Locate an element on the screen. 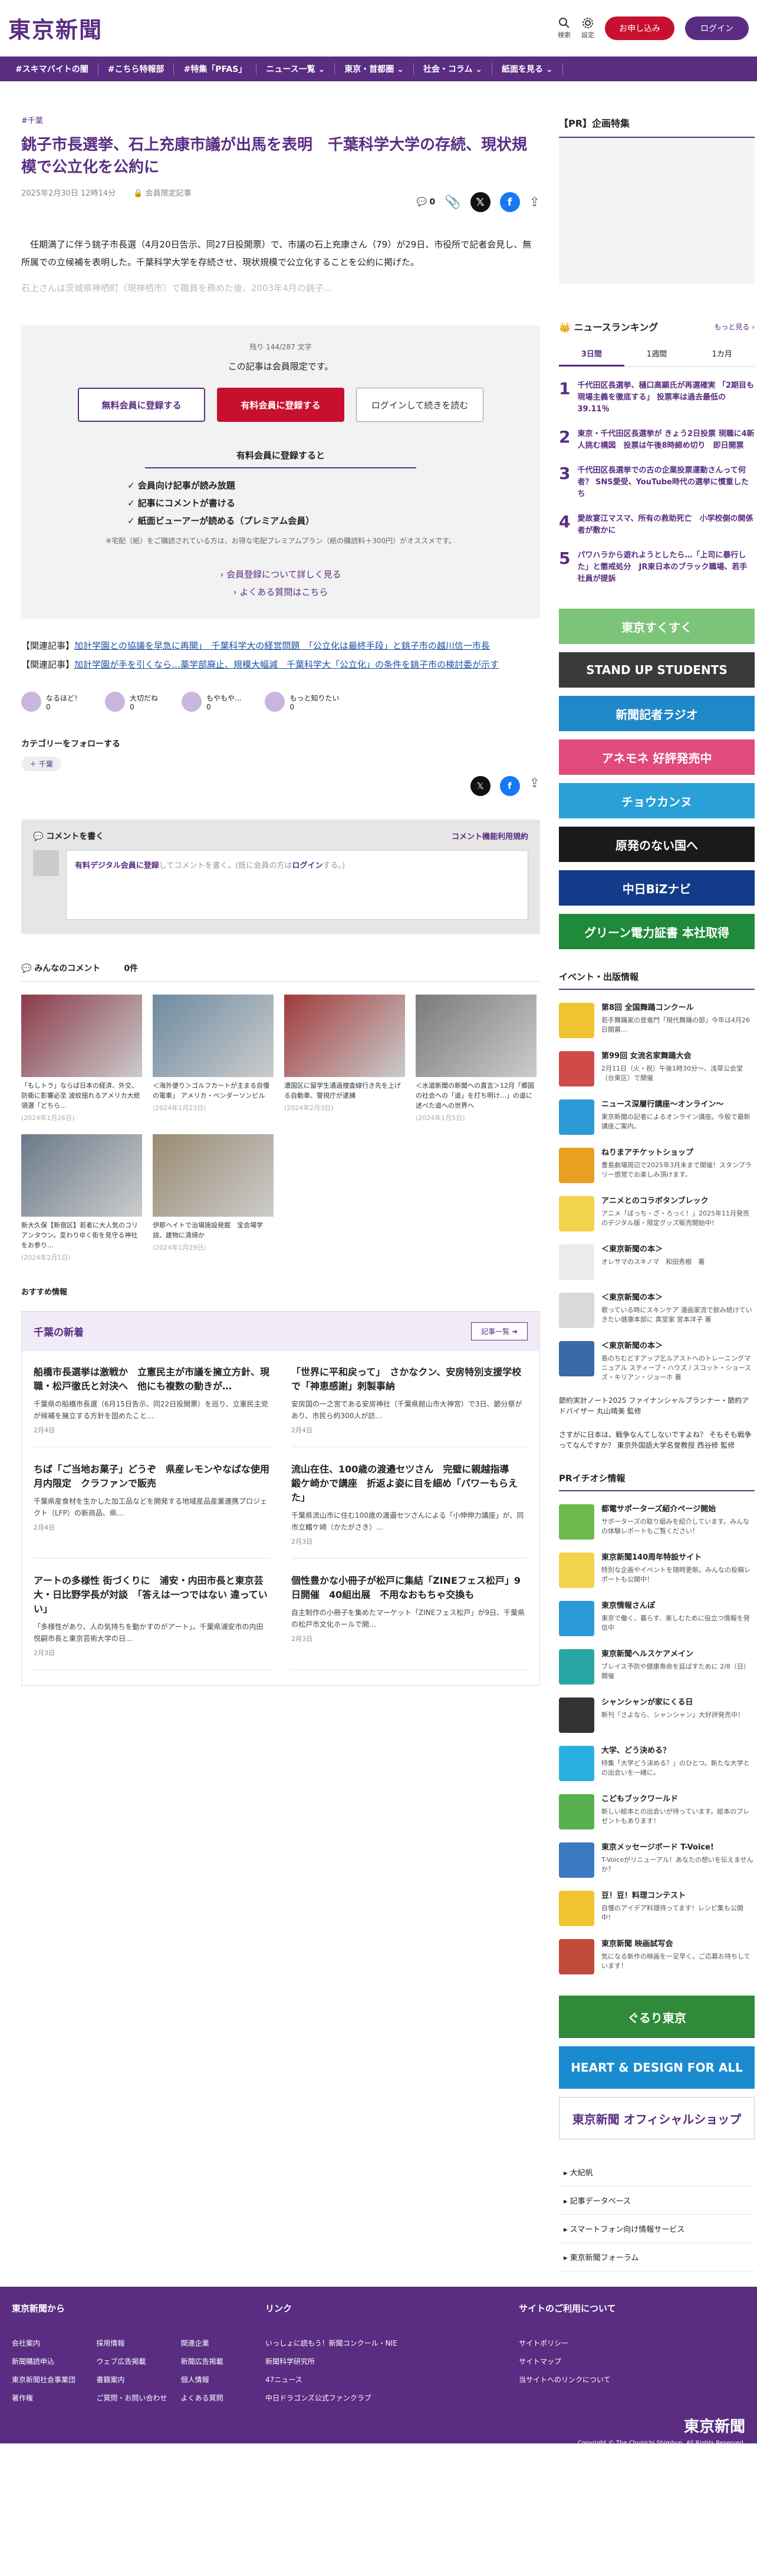 The width and height of the screenshot is (757, 2576). footer-logo: 東京新聞 is located at coordinates (714, 2425).